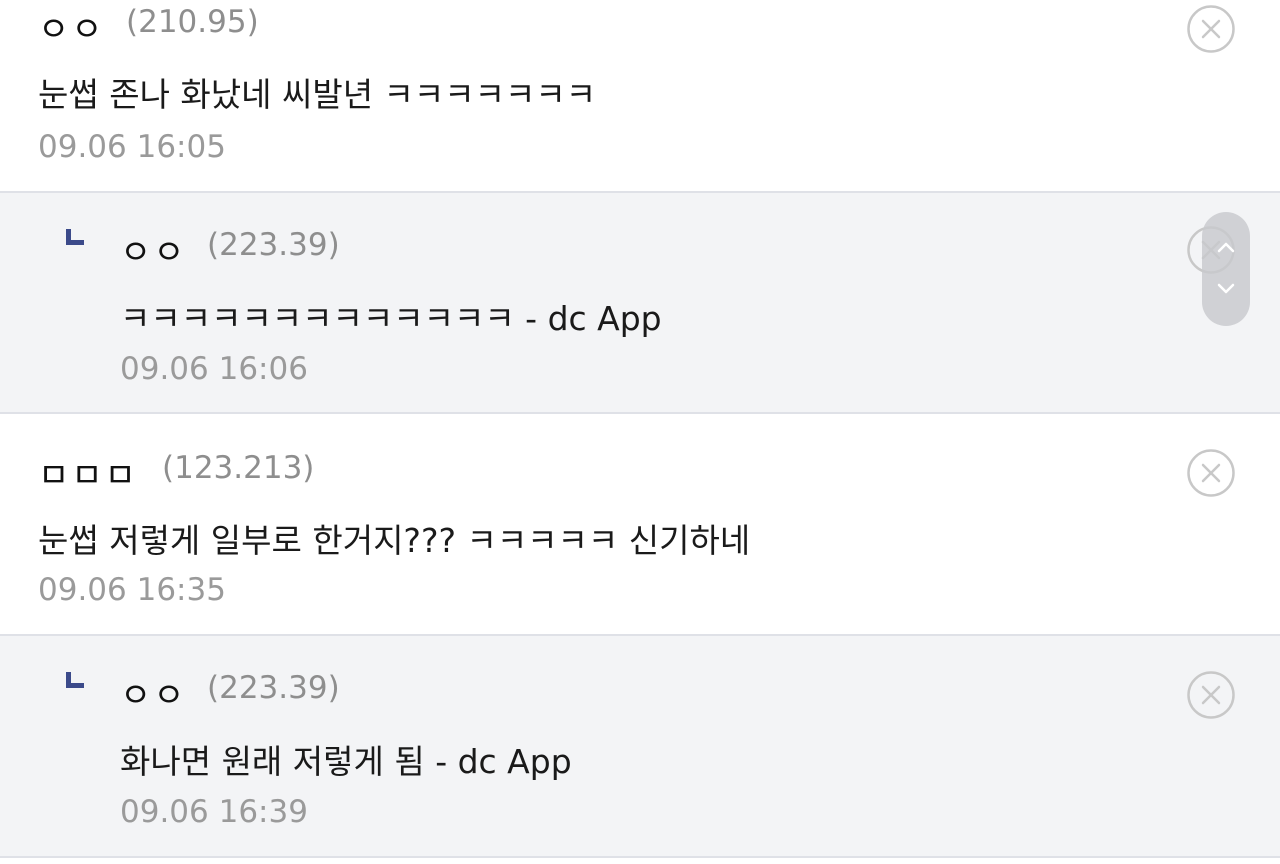  I want to click on scroll-down-button, so click(1226, 288).